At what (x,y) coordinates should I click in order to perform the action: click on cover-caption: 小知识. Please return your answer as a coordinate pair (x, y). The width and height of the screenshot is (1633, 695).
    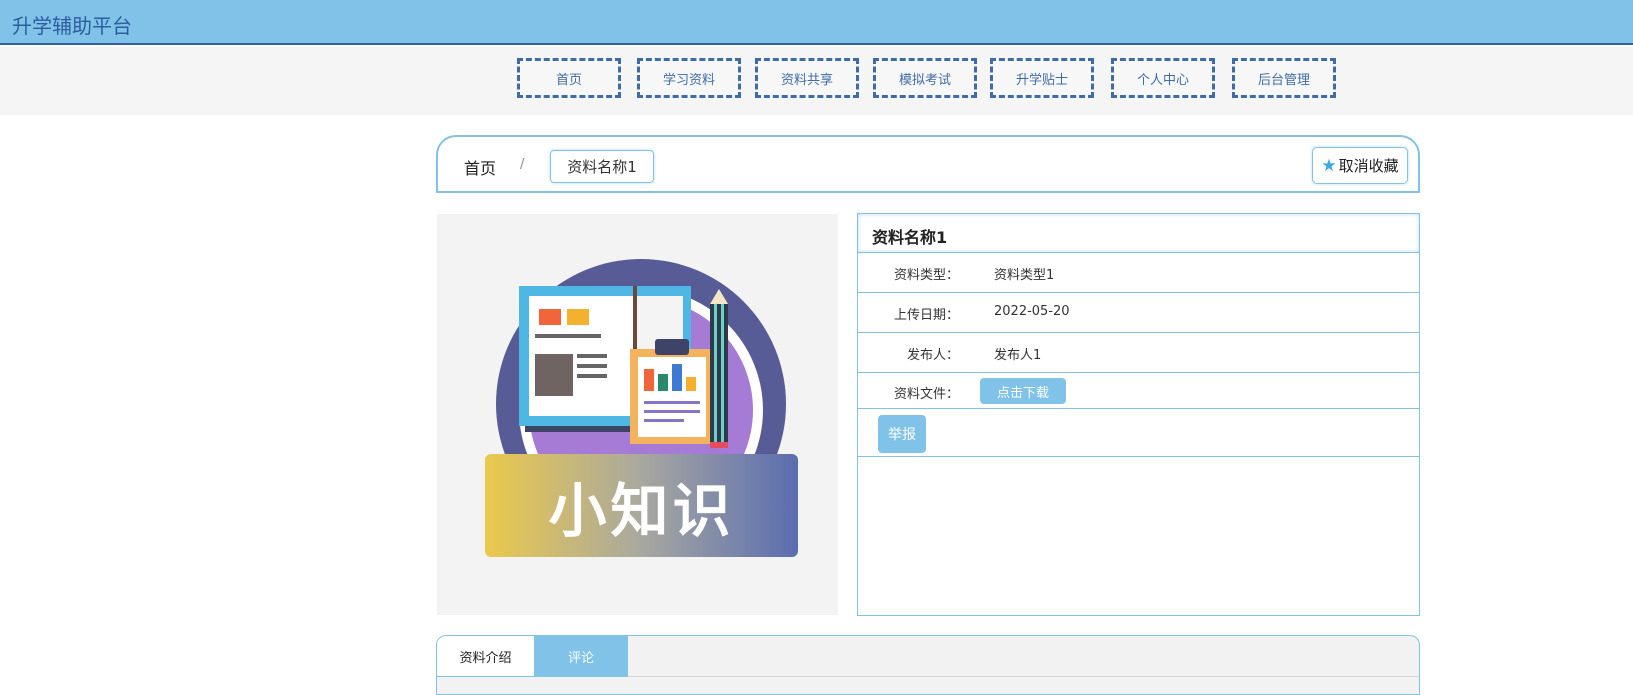
    Looking at the image, I should click on (641, 511).